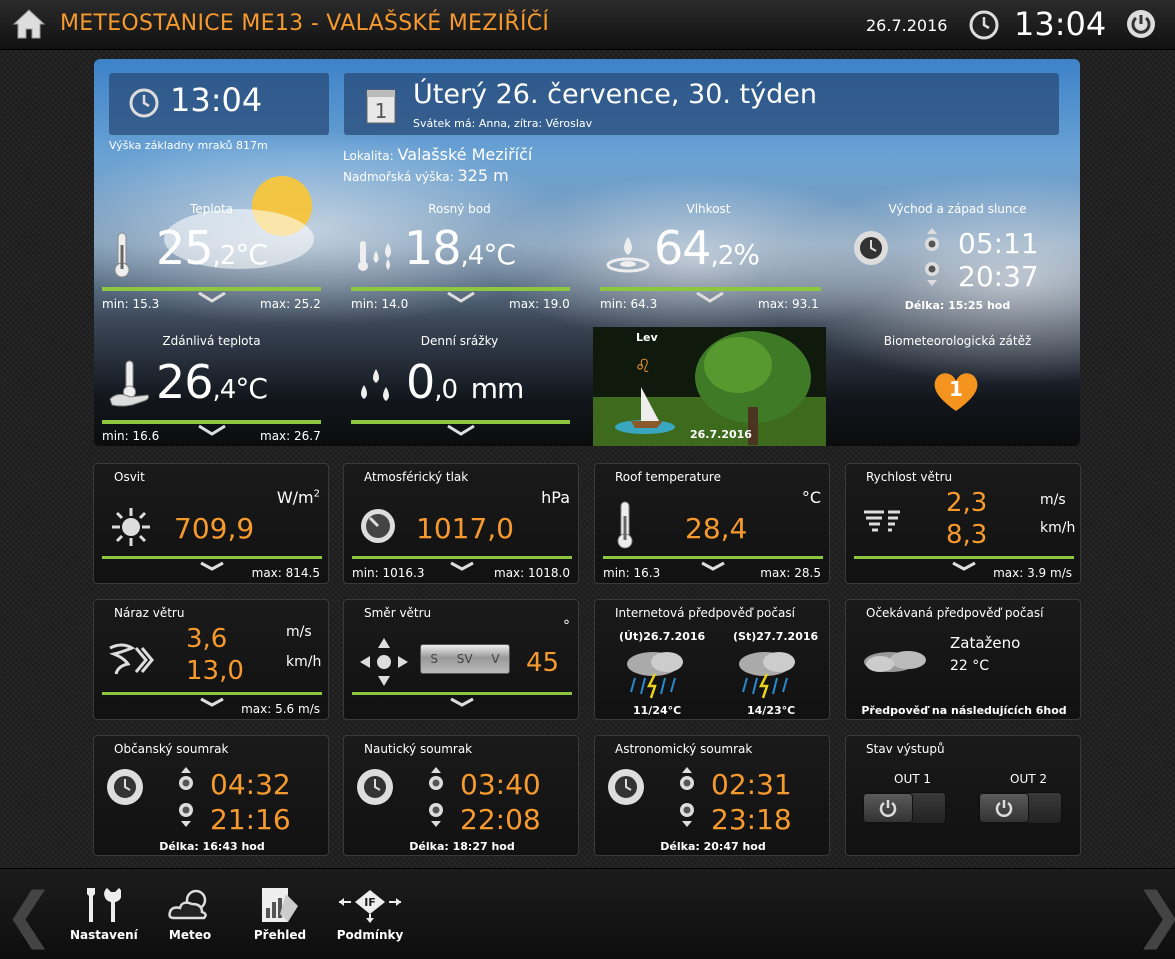  I want to click on osvit-max: max: 814.5, so click(285, 573).